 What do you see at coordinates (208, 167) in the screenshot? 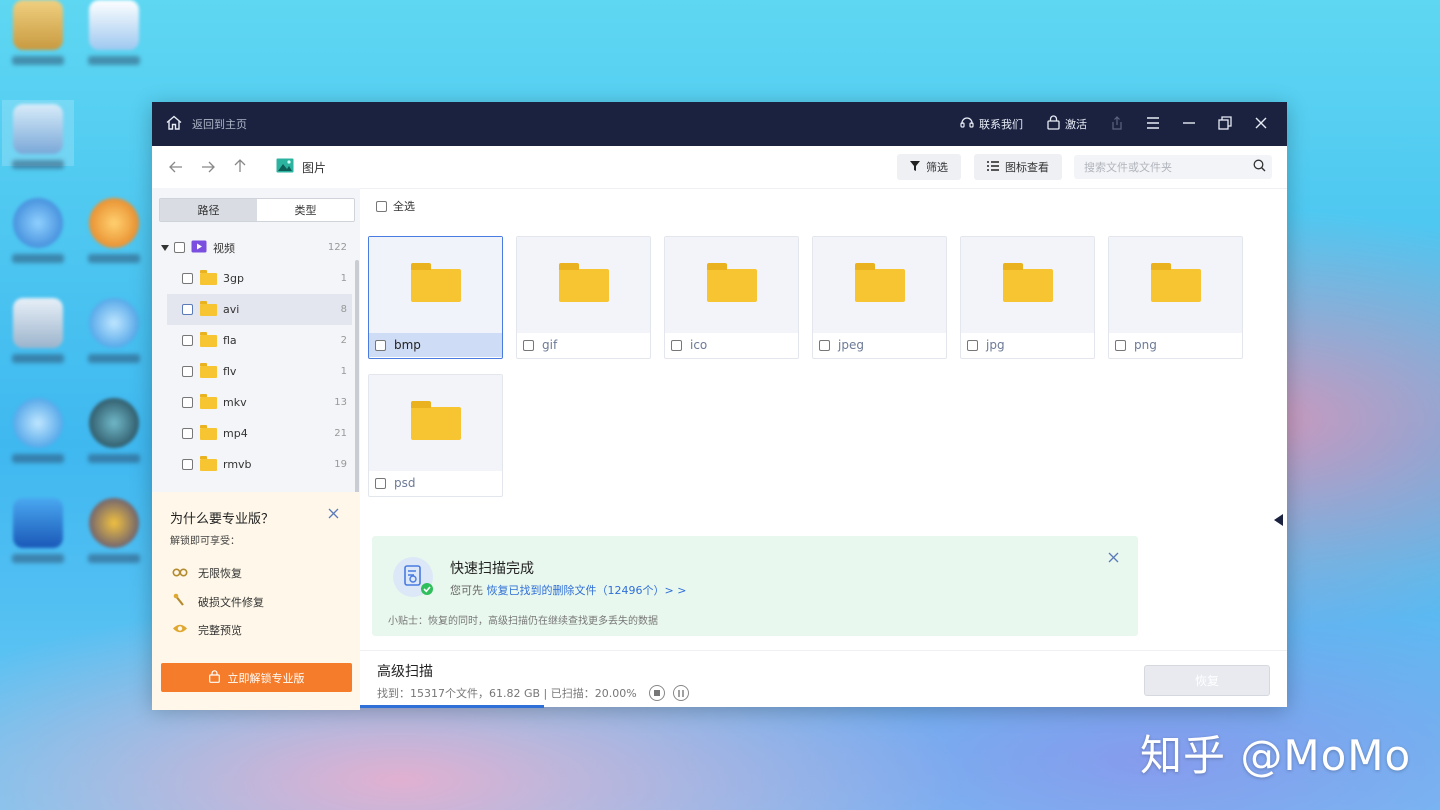
I see `forward-button` at bounding box center [208, 167].